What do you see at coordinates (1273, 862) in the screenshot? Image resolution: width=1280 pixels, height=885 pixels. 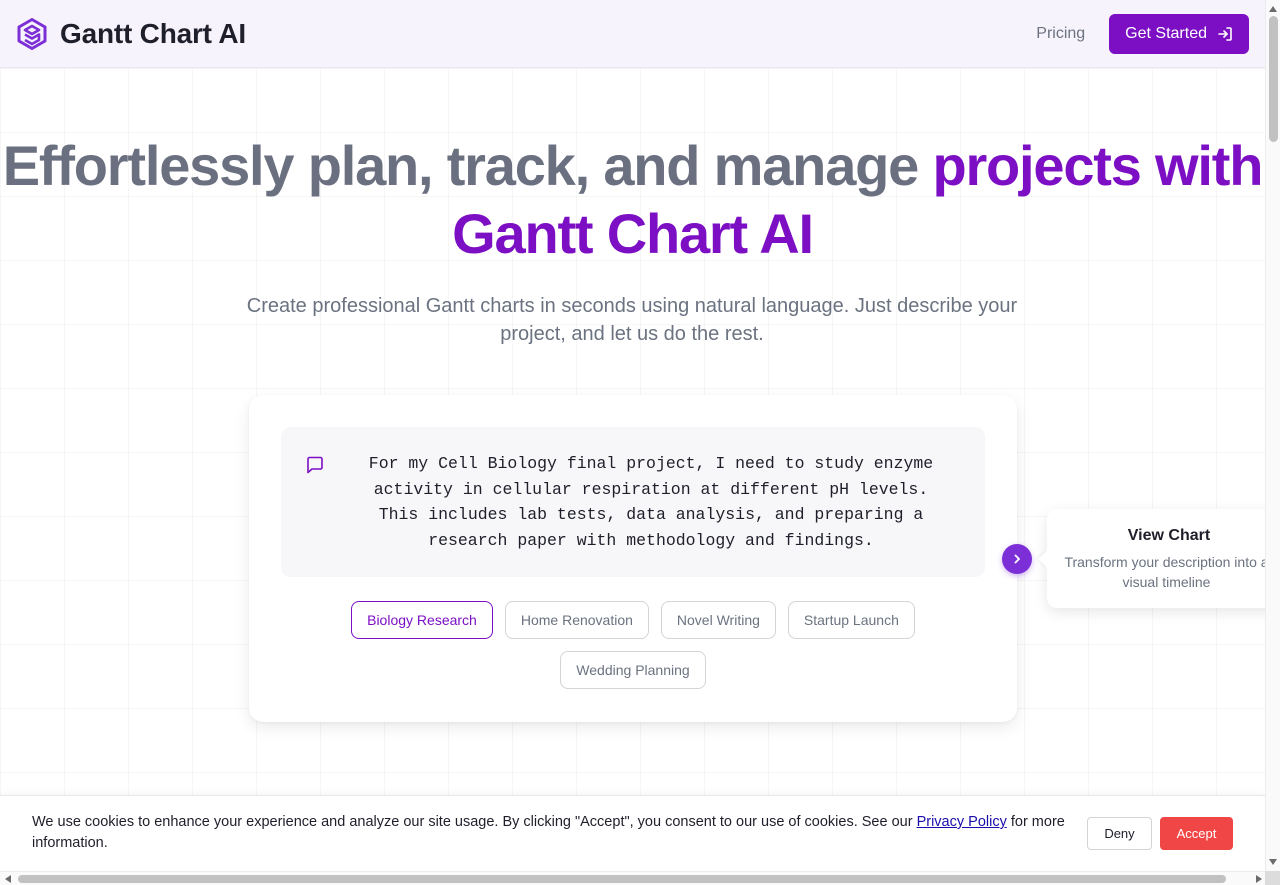 I see `scroll-down-arrow-icon` at bounding box center [1273, 862].